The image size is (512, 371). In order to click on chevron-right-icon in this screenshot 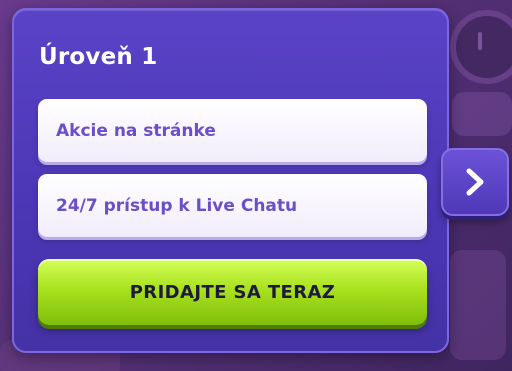, I will do `click(475, 182)`.